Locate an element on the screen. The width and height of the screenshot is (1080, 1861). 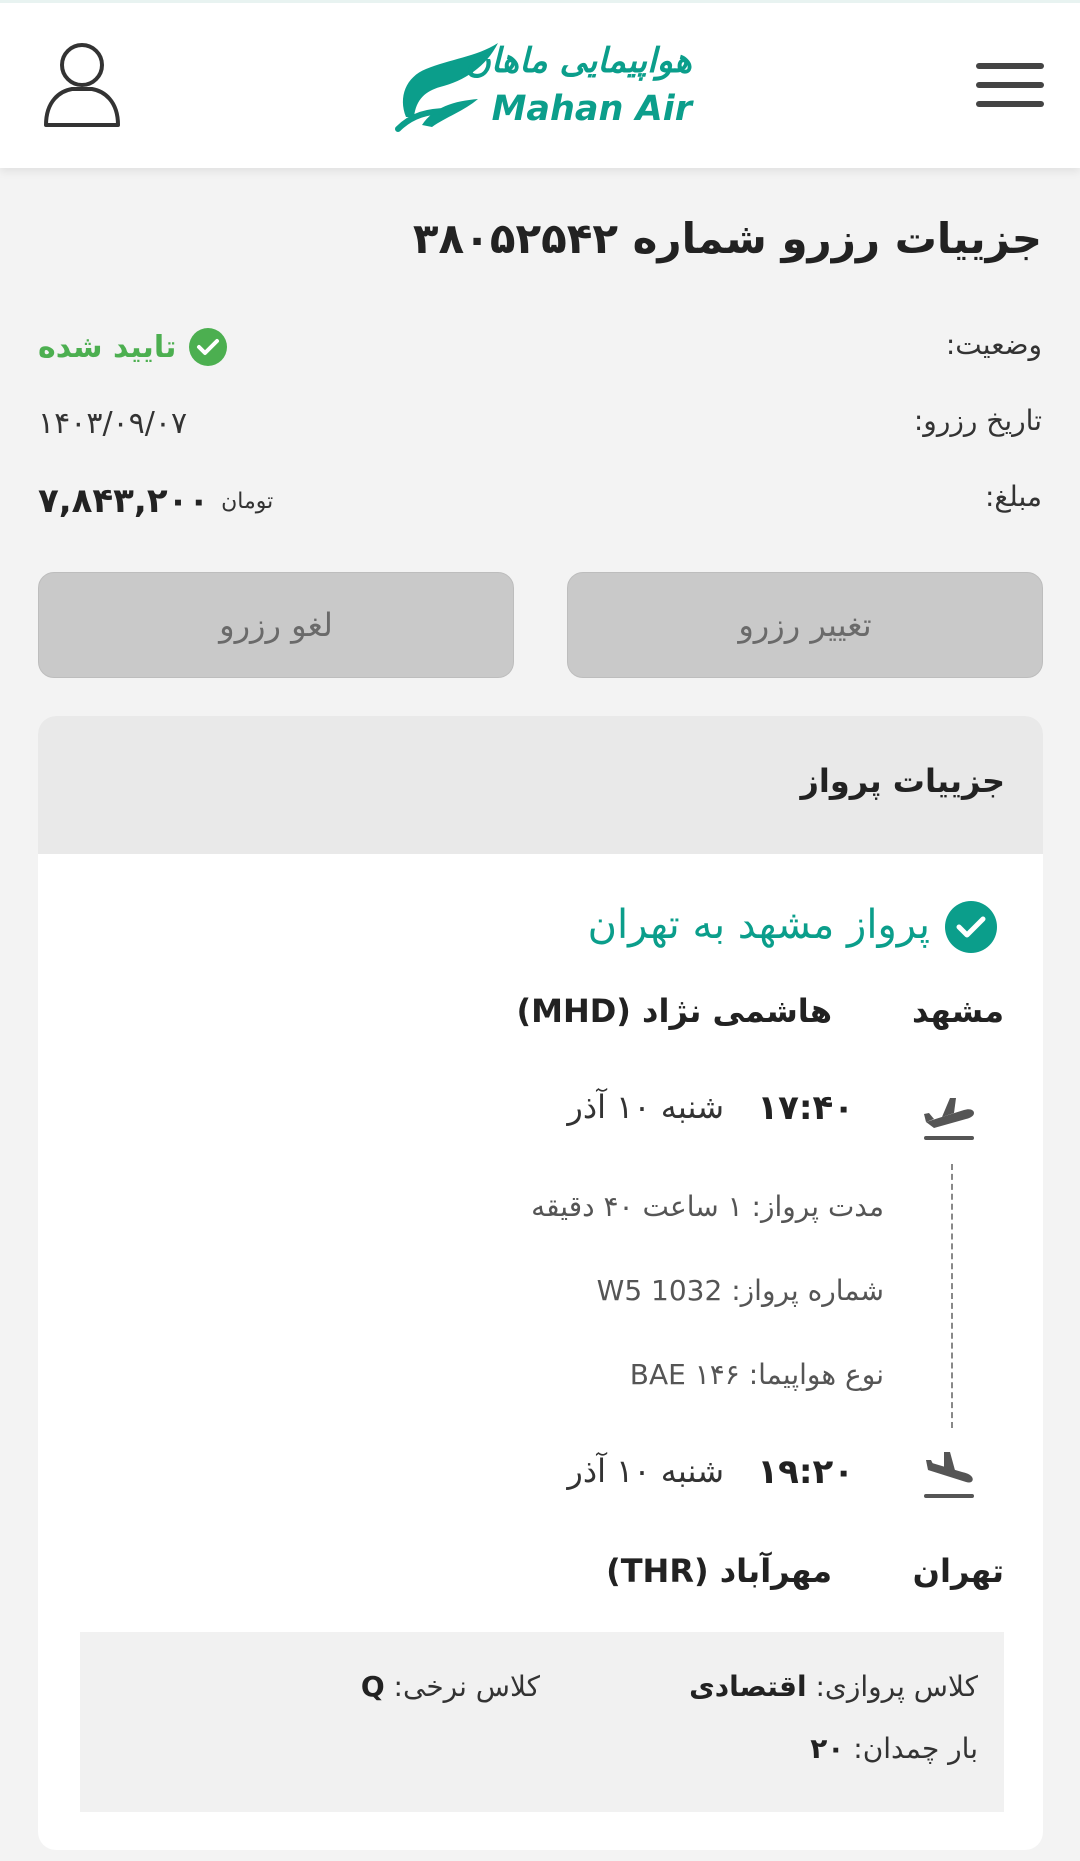
logo-english-text: Mahan Air is located at coordinates (591, 109).